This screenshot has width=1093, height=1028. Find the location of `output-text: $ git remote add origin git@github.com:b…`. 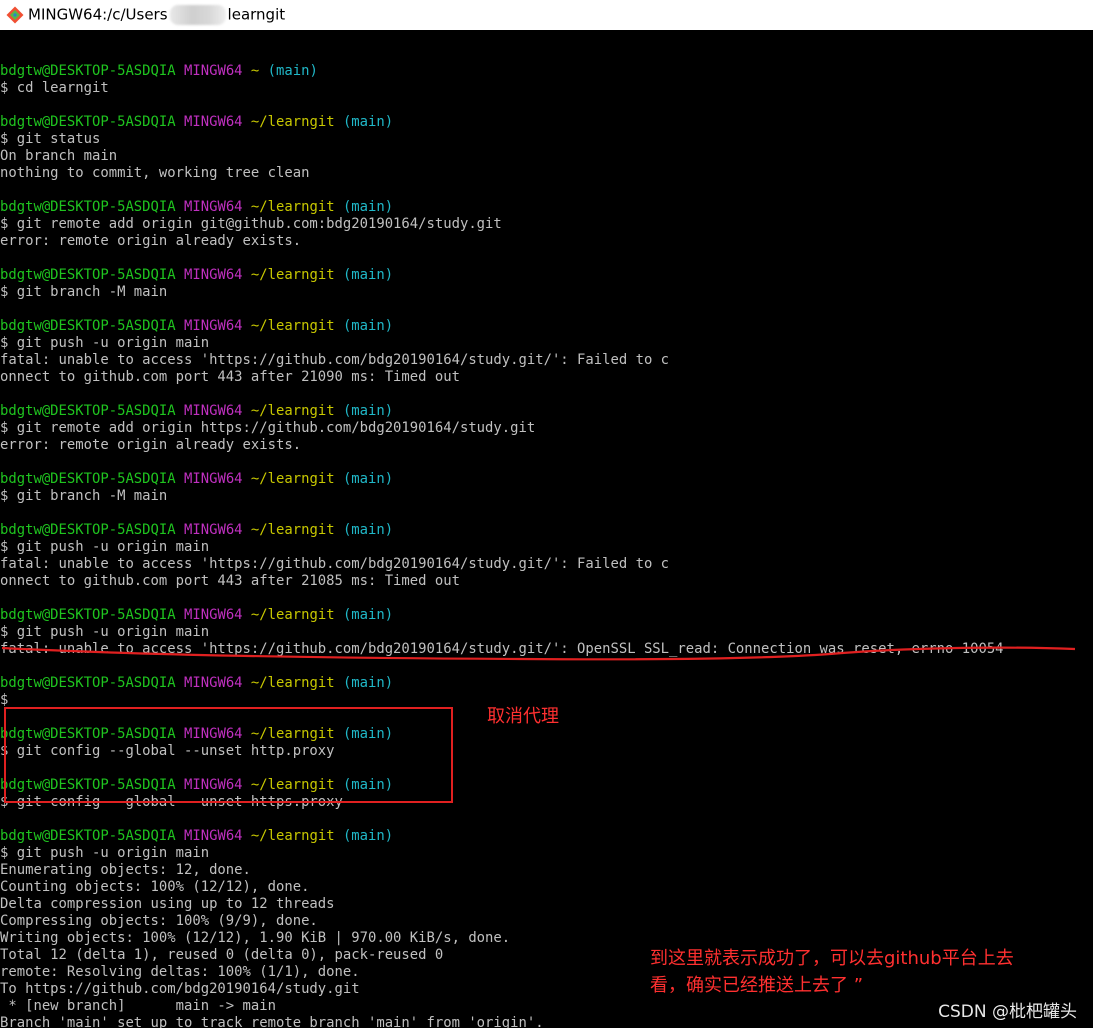

output-text: $ git remote add origin git@github.com:b… is located at coordinates (251, 224).